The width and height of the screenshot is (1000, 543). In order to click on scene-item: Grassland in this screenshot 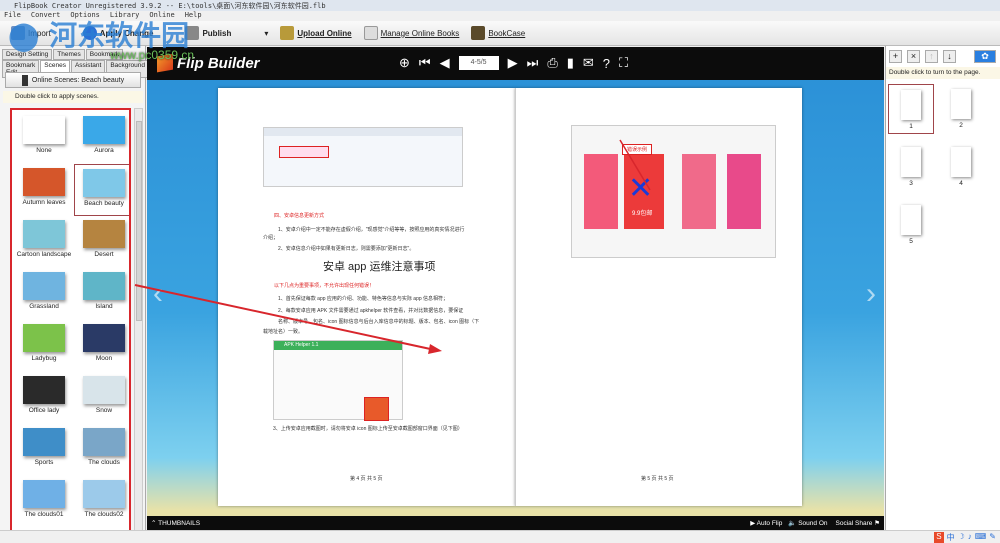, I will do `click(44, 294)`.